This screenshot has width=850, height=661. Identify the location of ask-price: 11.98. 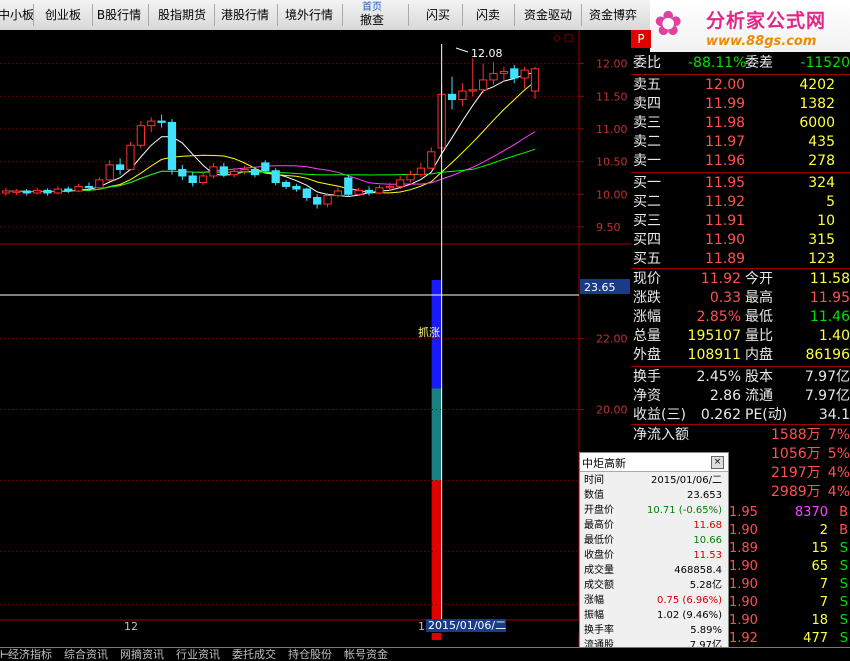
(725, 123).